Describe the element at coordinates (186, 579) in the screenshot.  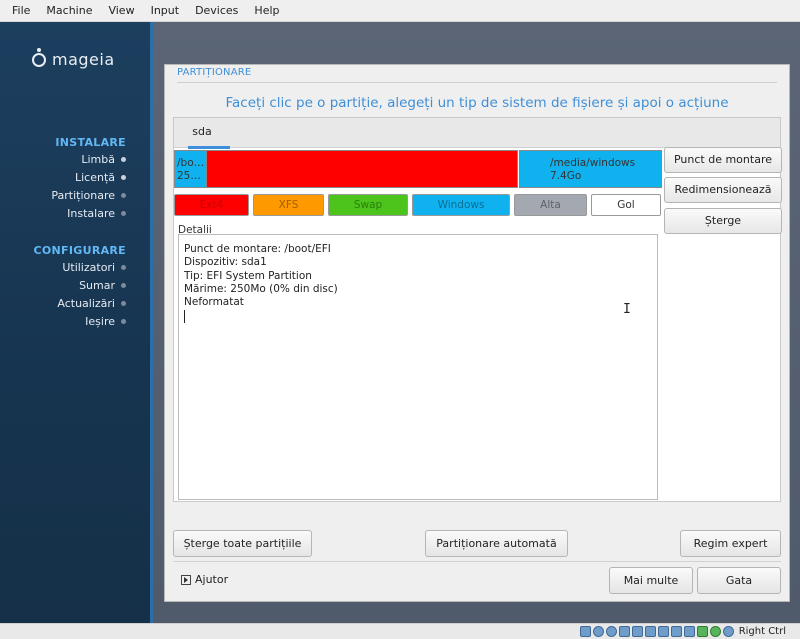
I see `expand-arrow-icon` at that location.